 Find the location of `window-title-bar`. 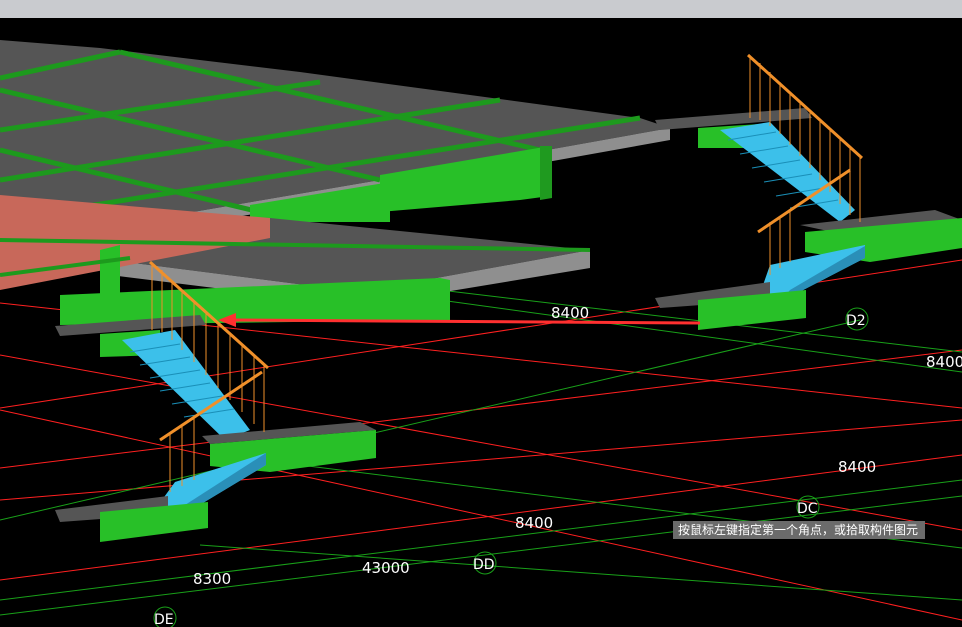

window-title-bar is located at coordinates (481, 9).